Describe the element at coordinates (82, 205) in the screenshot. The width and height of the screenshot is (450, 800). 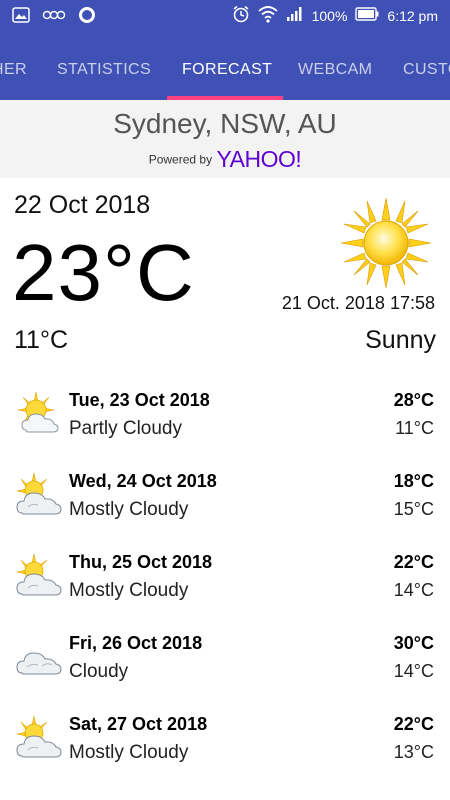
I see `current-date: 22 Oct 2018` at that location.